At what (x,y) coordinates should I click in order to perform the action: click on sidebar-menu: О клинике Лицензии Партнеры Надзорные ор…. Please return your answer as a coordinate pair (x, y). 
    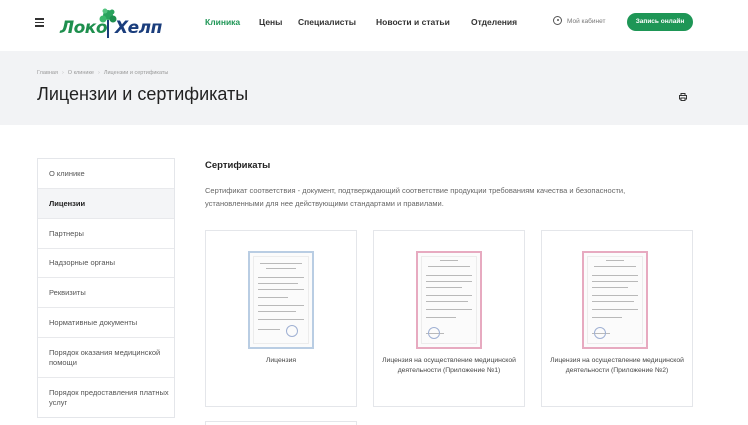
    Looking at the image, I should click on (106, 288).